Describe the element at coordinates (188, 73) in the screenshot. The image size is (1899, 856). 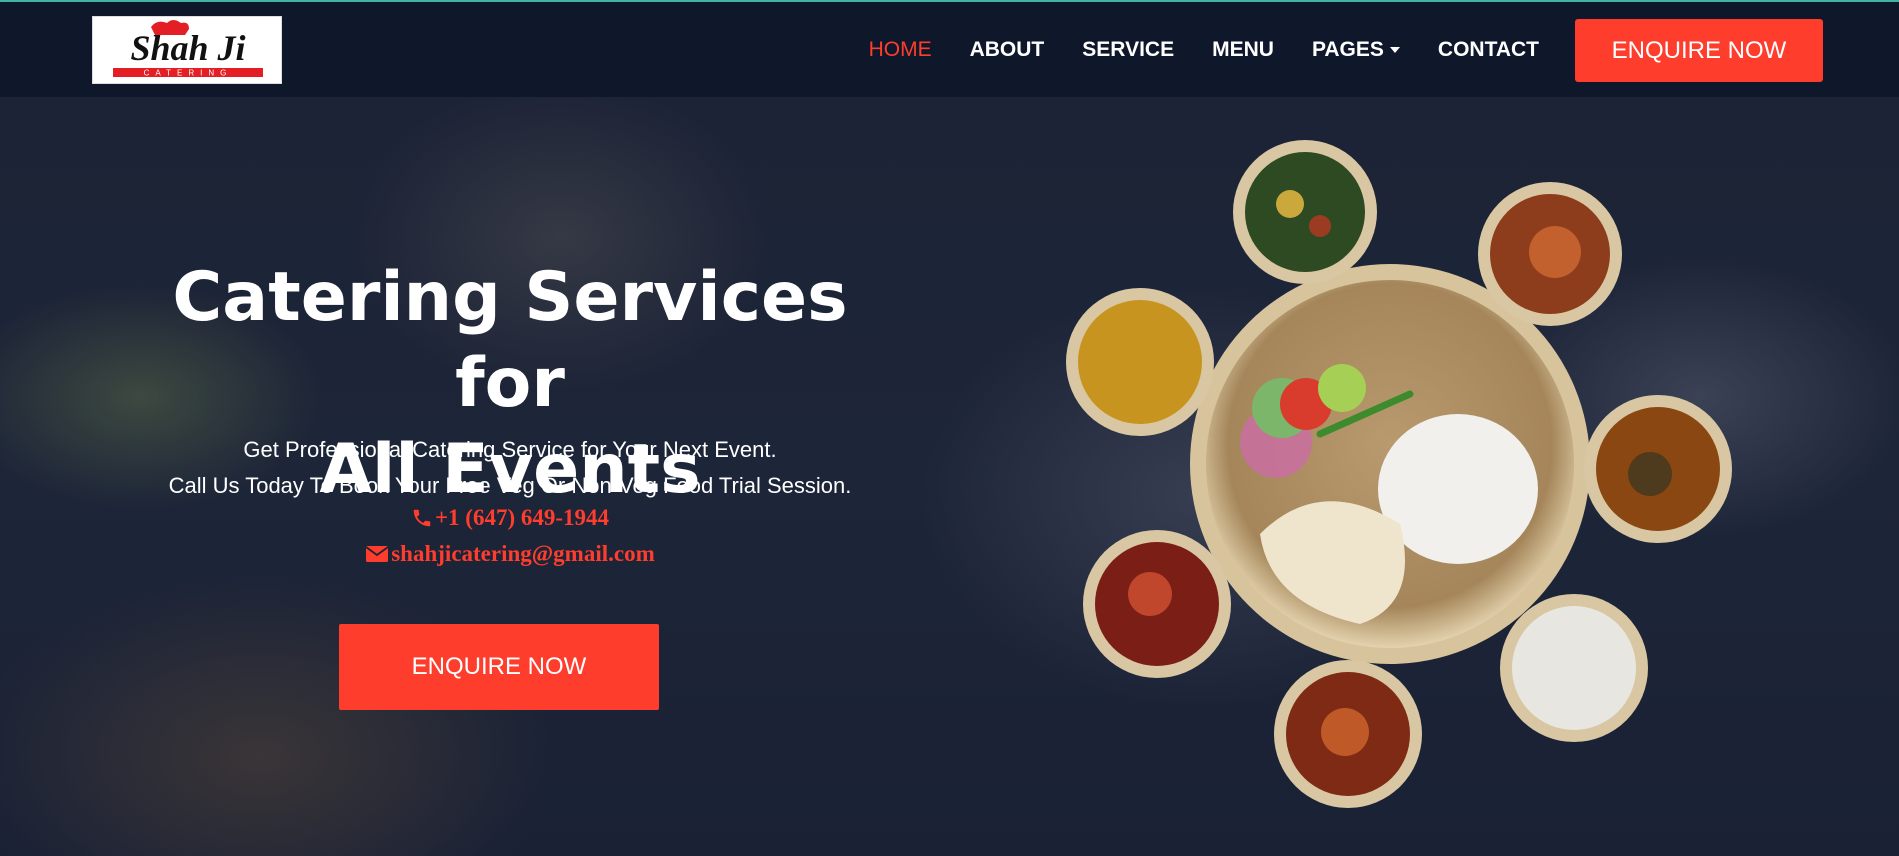
I see `logo-subtext: CATERING` at that location.